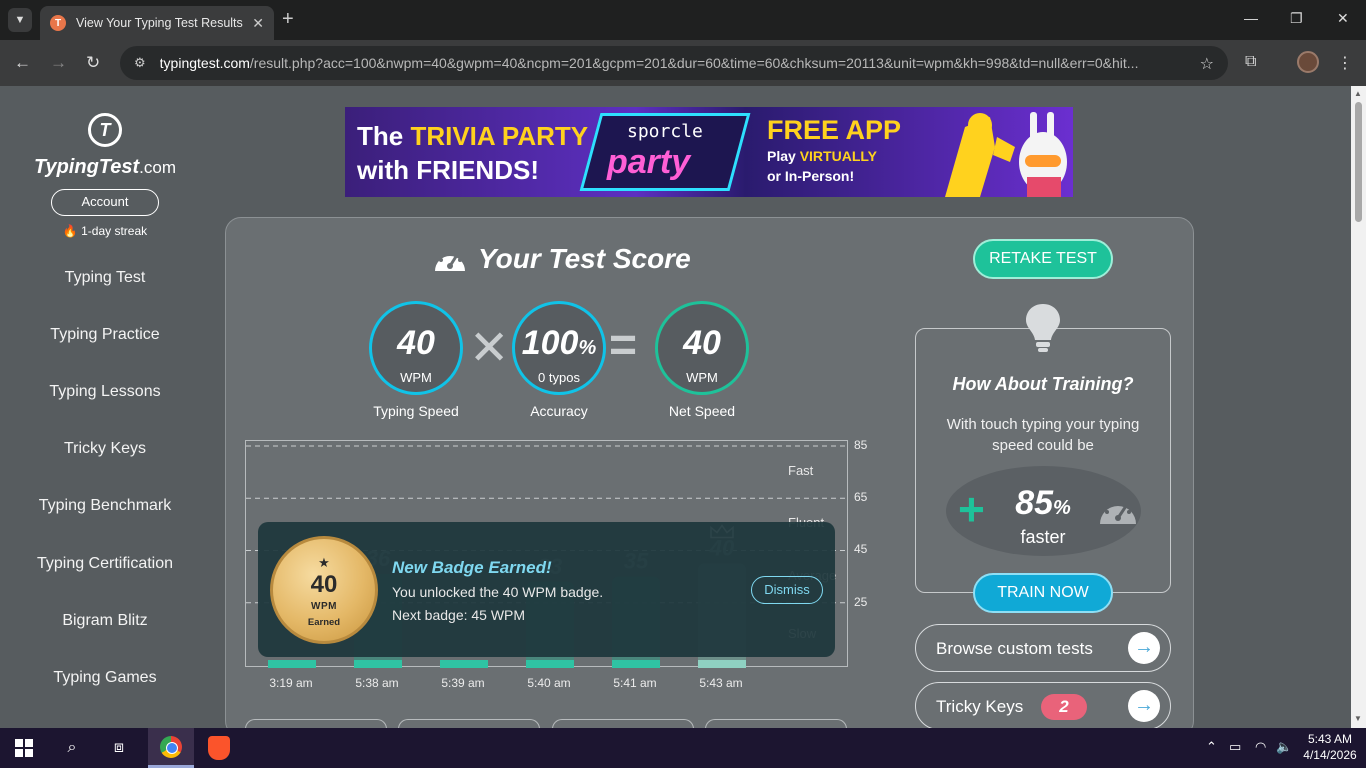  I want to click on equals-icon: =, so click(623, 345).